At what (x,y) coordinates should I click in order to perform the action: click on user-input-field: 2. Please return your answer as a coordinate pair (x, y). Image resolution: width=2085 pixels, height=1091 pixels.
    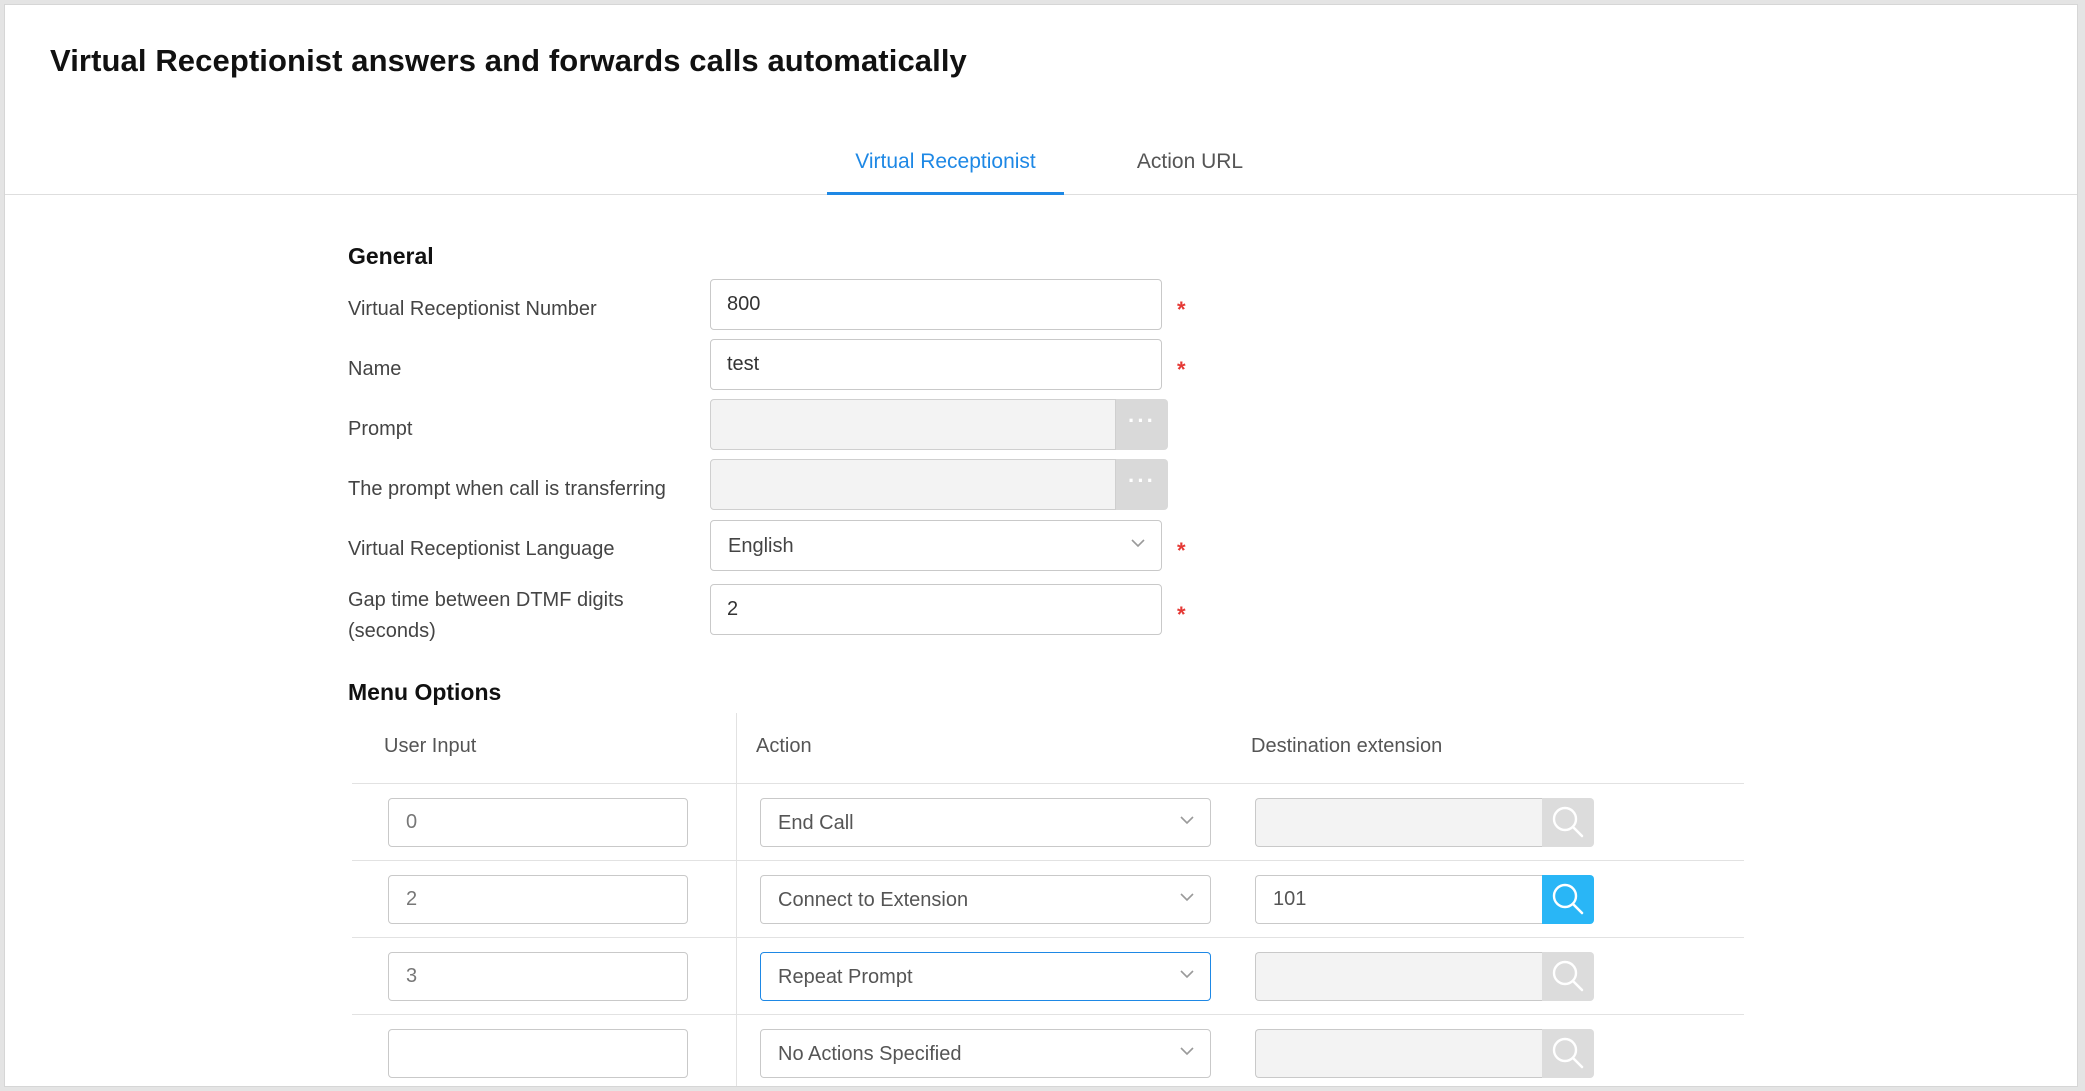
    Looking at the image, I should click on (538, 899).